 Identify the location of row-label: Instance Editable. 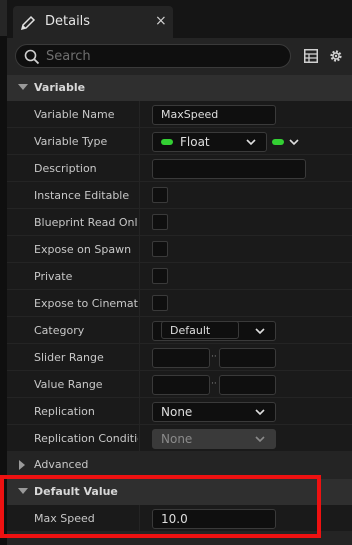
(82, 195).